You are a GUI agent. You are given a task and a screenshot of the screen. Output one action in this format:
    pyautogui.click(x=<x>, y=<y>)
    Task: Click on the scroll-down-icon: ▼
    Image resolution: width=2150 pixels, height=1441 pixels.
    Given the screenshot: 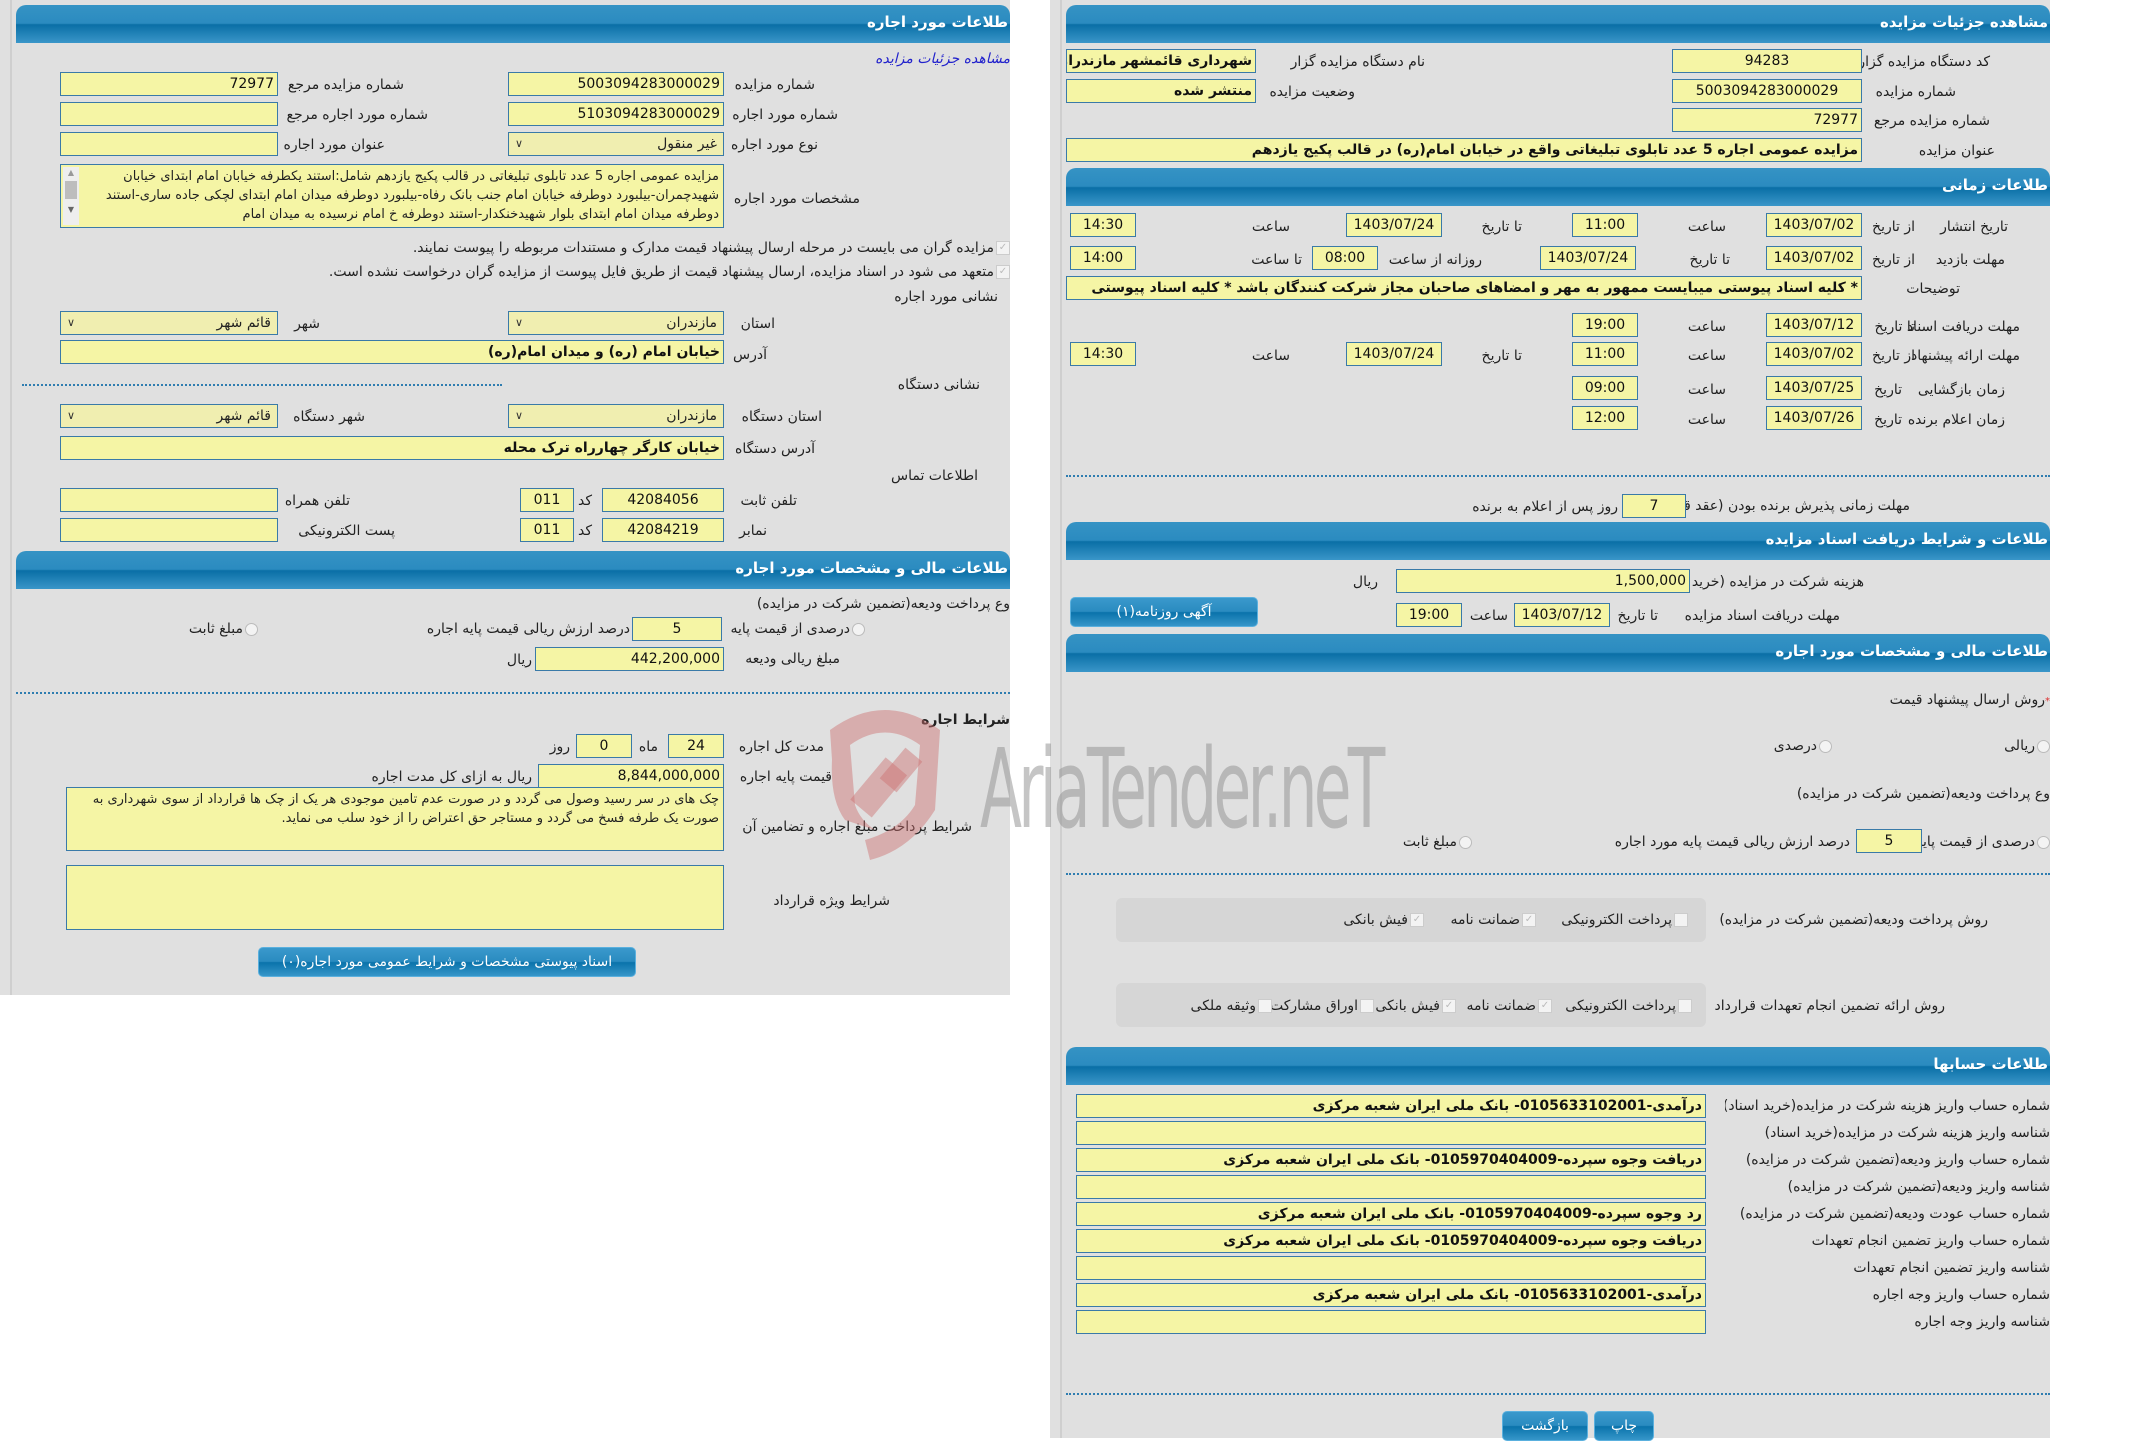 What is the action you would take?
    pyautogui.click(x=71, y=210)
    